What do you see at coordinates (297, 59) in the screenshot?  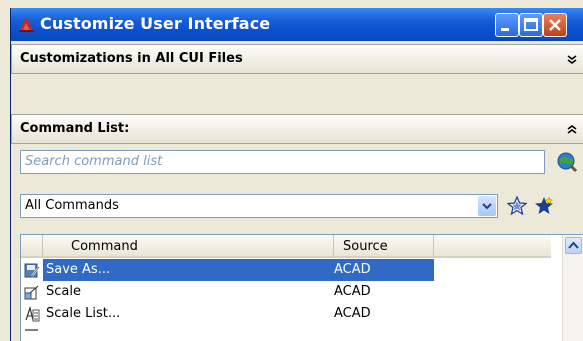 I see `customizations-section-header: Customizations in All CUI Files` at bounding box center [297, 59].